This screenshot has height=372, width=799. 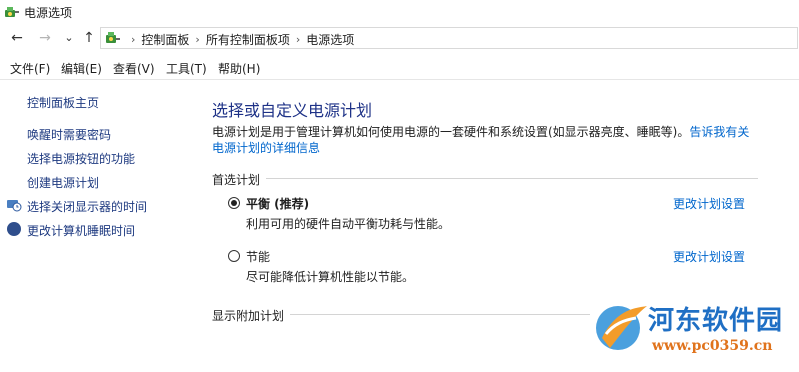 What do you see at coordinates (63, 182) in the screenshot?
I see `sidebar-item-create-plan: 创建电源计划` at bounding box center [63, 182].